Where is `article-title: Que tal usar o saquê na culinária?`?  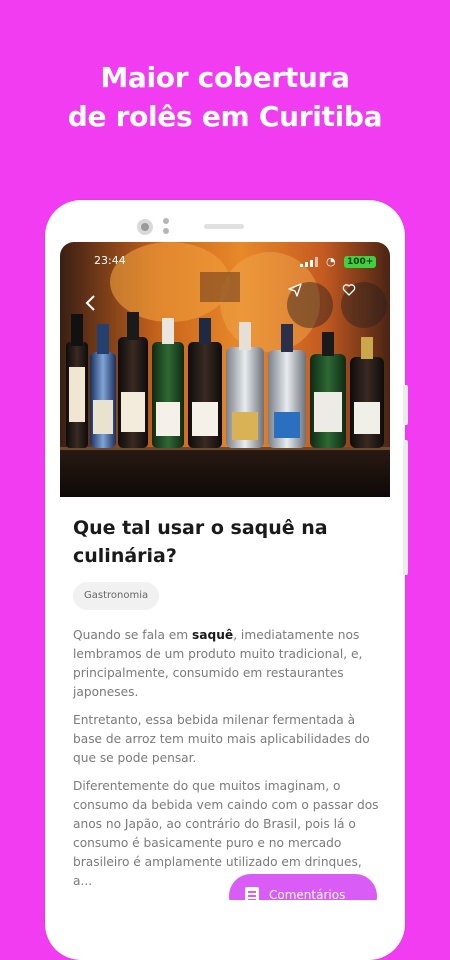
article-title: Que tal usar o saquê na culinária? is located at coordinates (200, 542).